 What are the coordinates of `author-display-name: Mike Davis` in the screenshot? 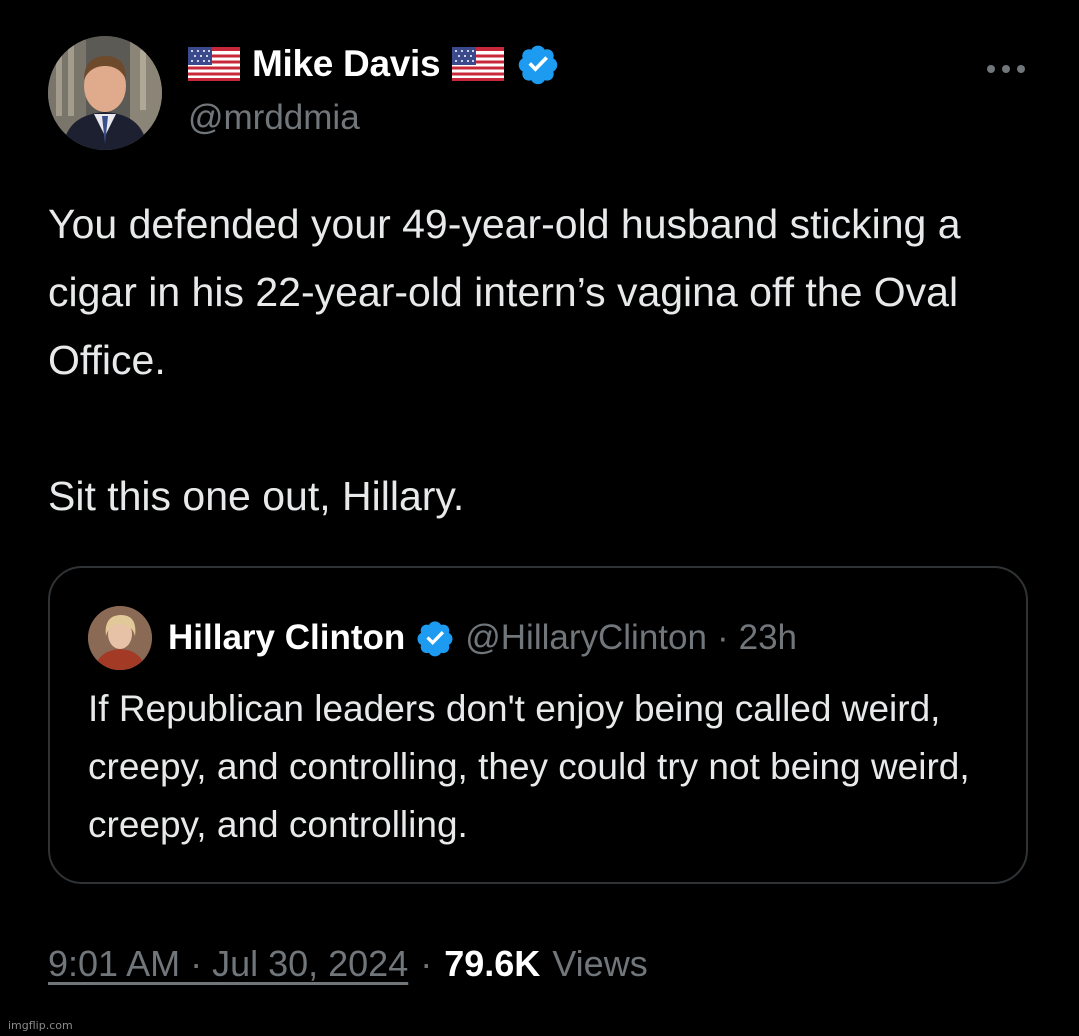 It's located at (346, 64).